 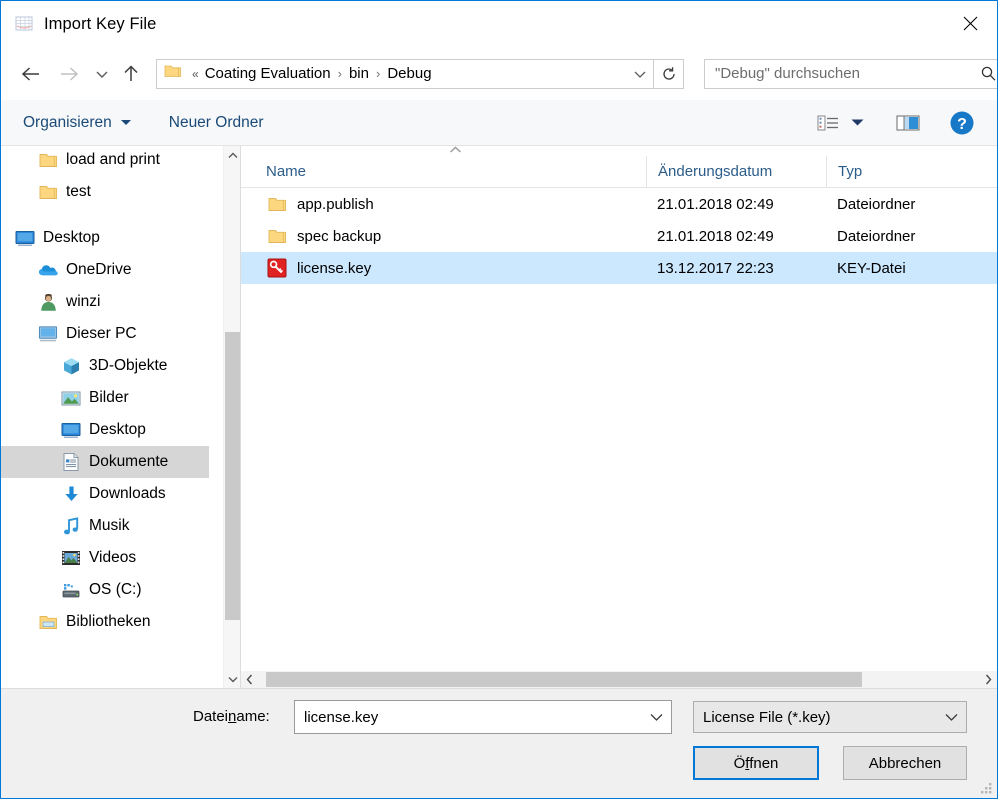 I want to click on sidebar-item-load-and-print: load and print, so click(x=105, y=161).